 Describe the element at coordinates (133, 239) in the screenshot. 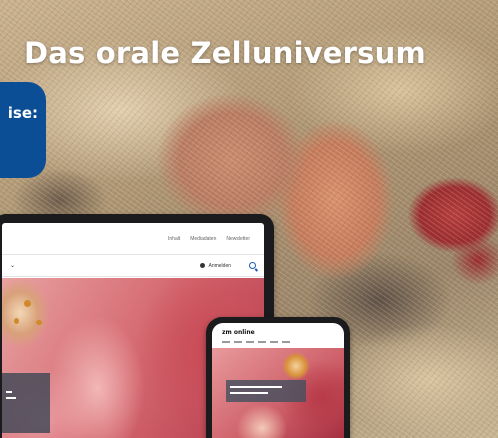

I see `tablet-top-nav: Inhalt Mediadaten Newsletter` at that location.